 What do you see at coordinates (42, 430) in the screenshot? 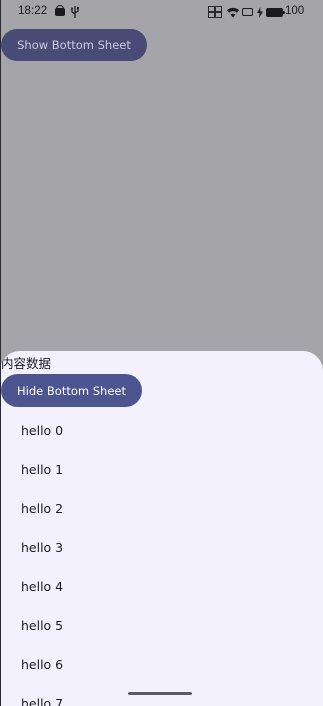
I see `list-item-label: hello 0` at bounding box center [42, 430].